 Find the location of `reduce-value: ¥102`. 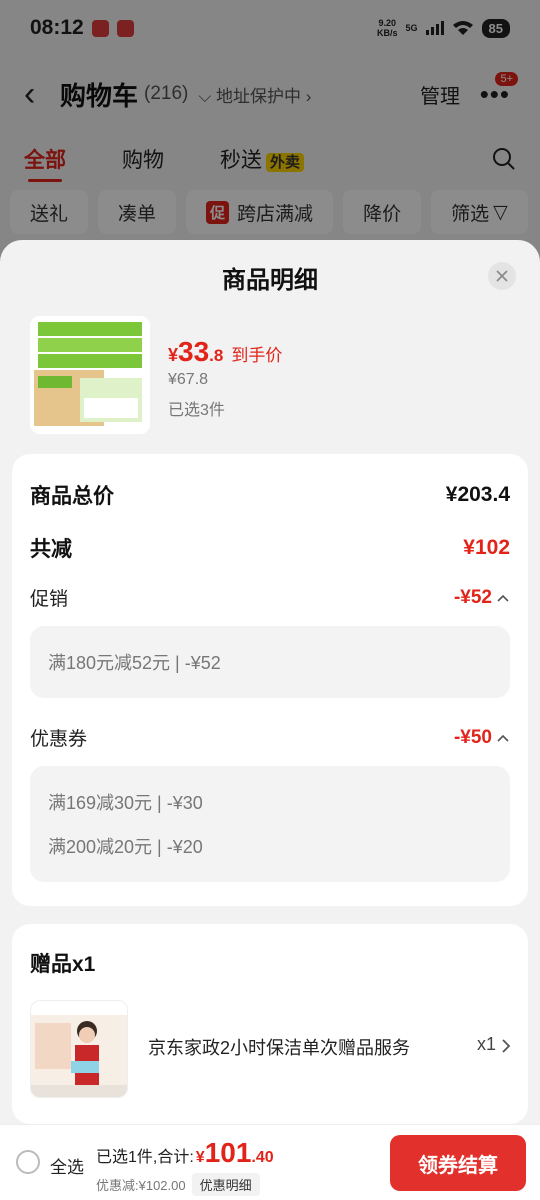

reduce-value: ¥102 is located at coordinates (486, 547).